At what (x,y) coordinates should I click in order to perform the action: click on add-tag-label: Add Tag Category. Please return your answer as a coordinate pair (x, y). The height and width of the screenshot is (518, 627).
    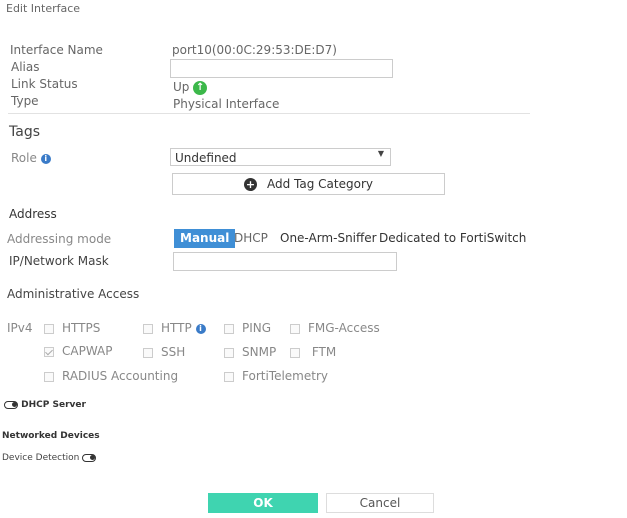
    Looking at the image, I should click on (320, 184).